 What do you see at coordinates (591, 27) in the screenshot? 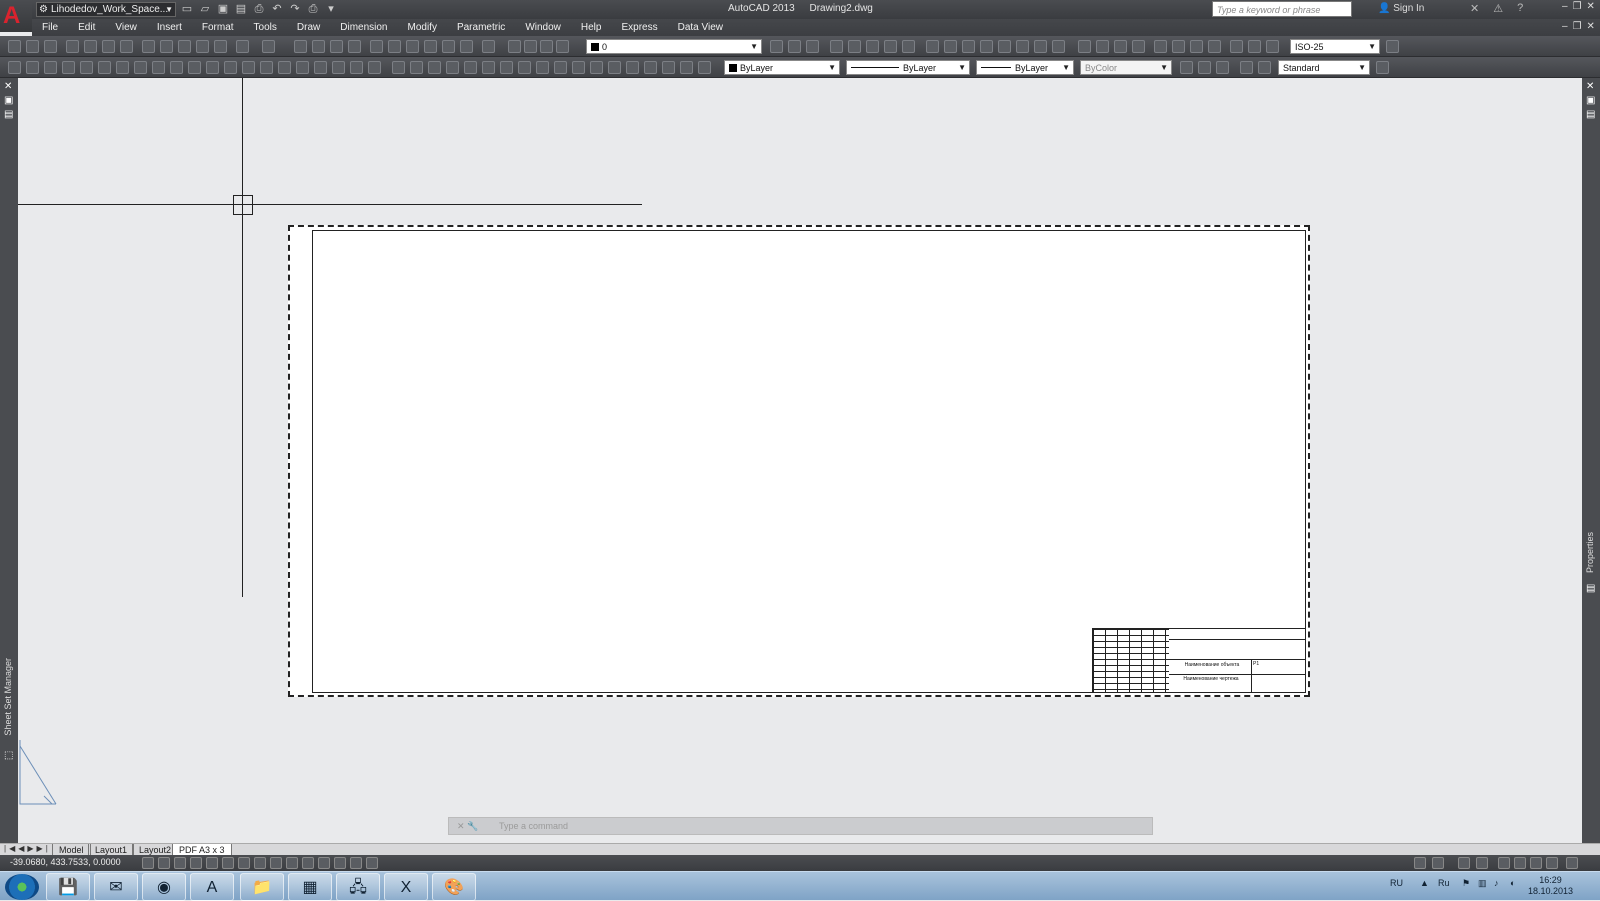
I see `menu-help: Help` at bounding box center [591, 27].